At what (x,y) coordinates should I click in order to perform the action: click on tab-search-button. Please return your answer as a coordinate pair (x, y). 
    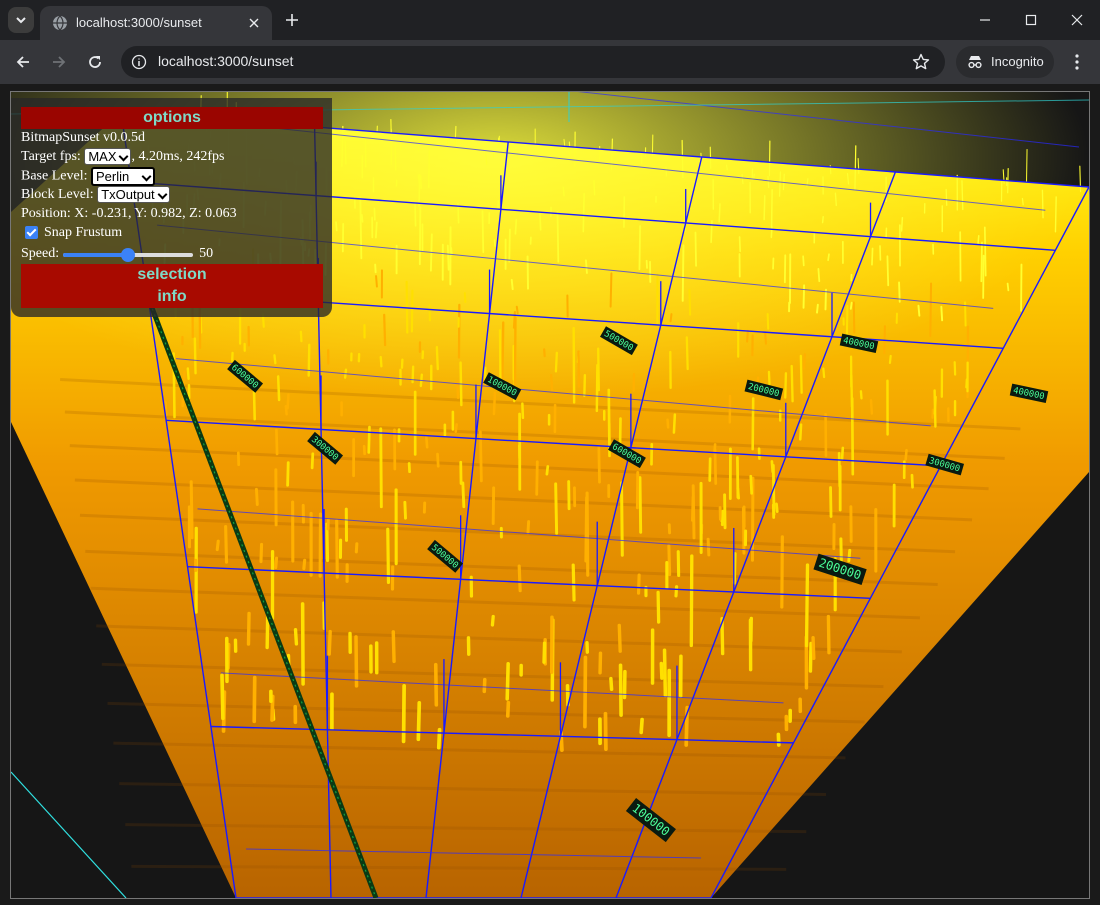
    Looking at the image, I should click on (21, 20).